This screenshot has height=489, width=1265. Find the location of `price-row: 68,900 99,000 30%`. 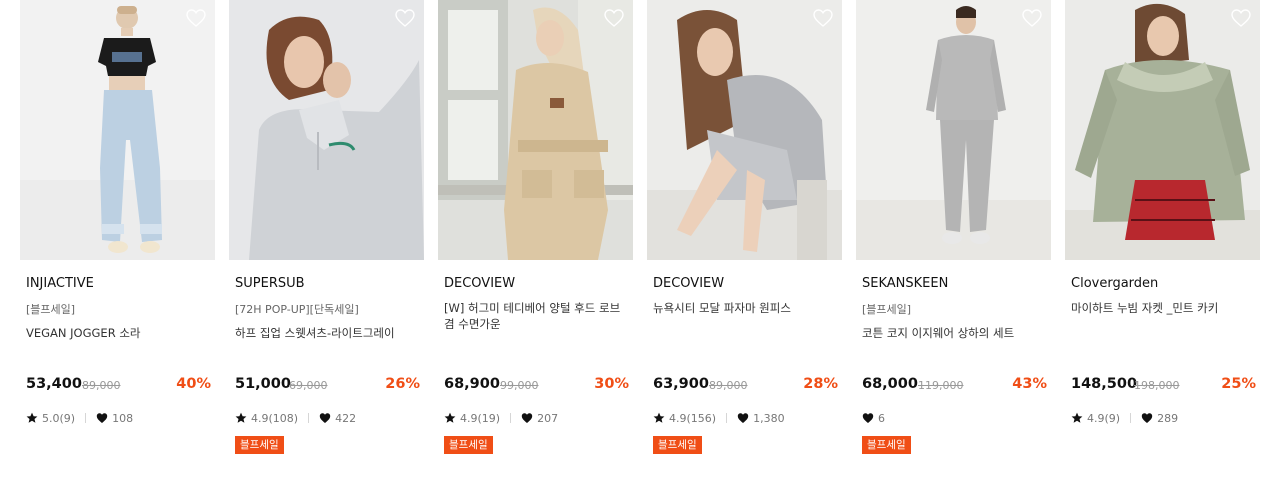

price-row: 68,900 99,000 30% is located at coordinates (536, 386).